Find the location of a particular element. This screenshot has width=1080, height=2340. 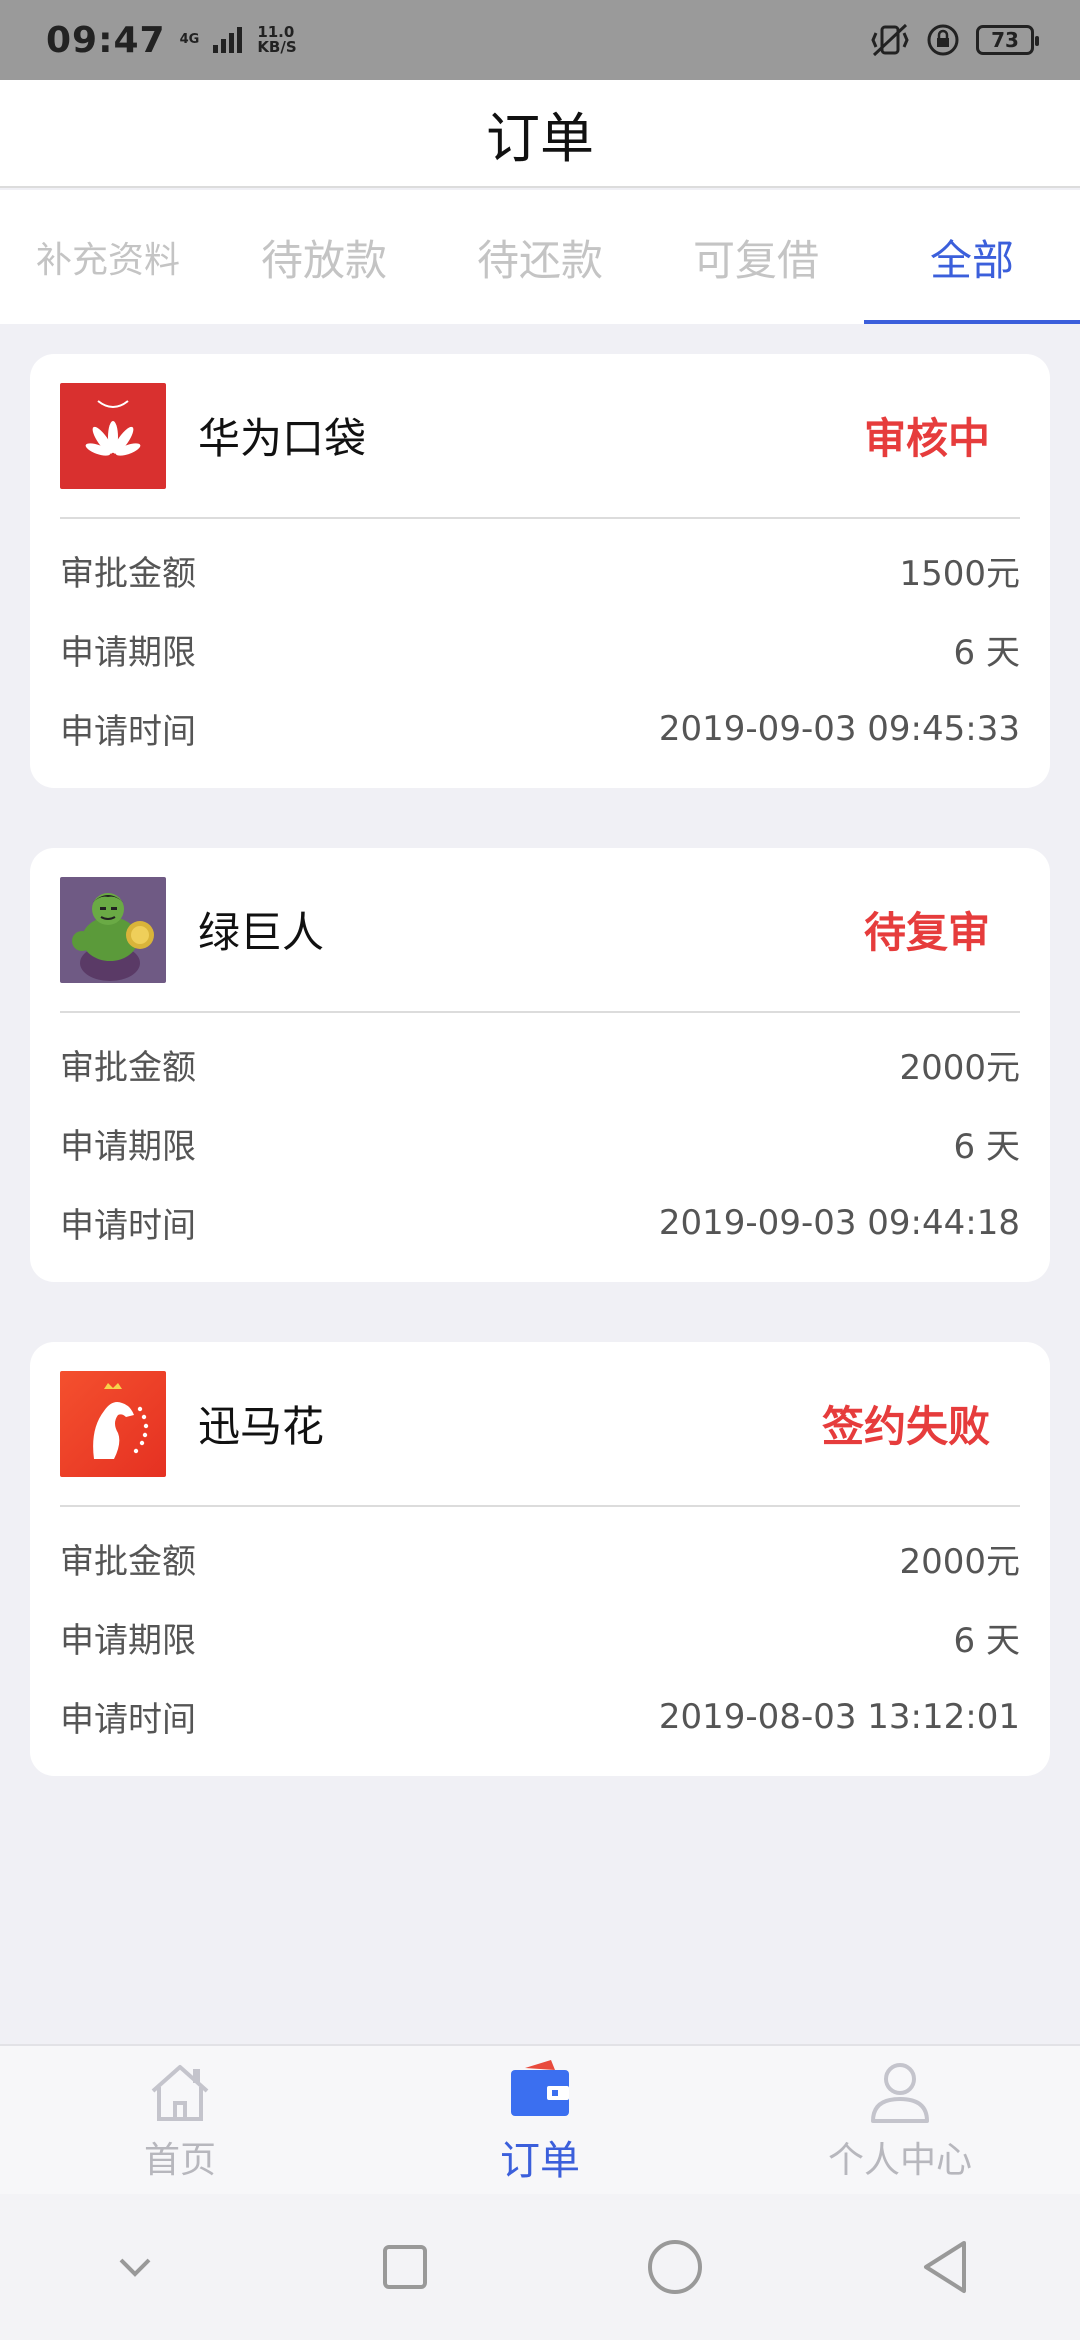

detail-row-time: 申请时间 2019-09-03 09:44:18 is located at coordinates (540, 1222).